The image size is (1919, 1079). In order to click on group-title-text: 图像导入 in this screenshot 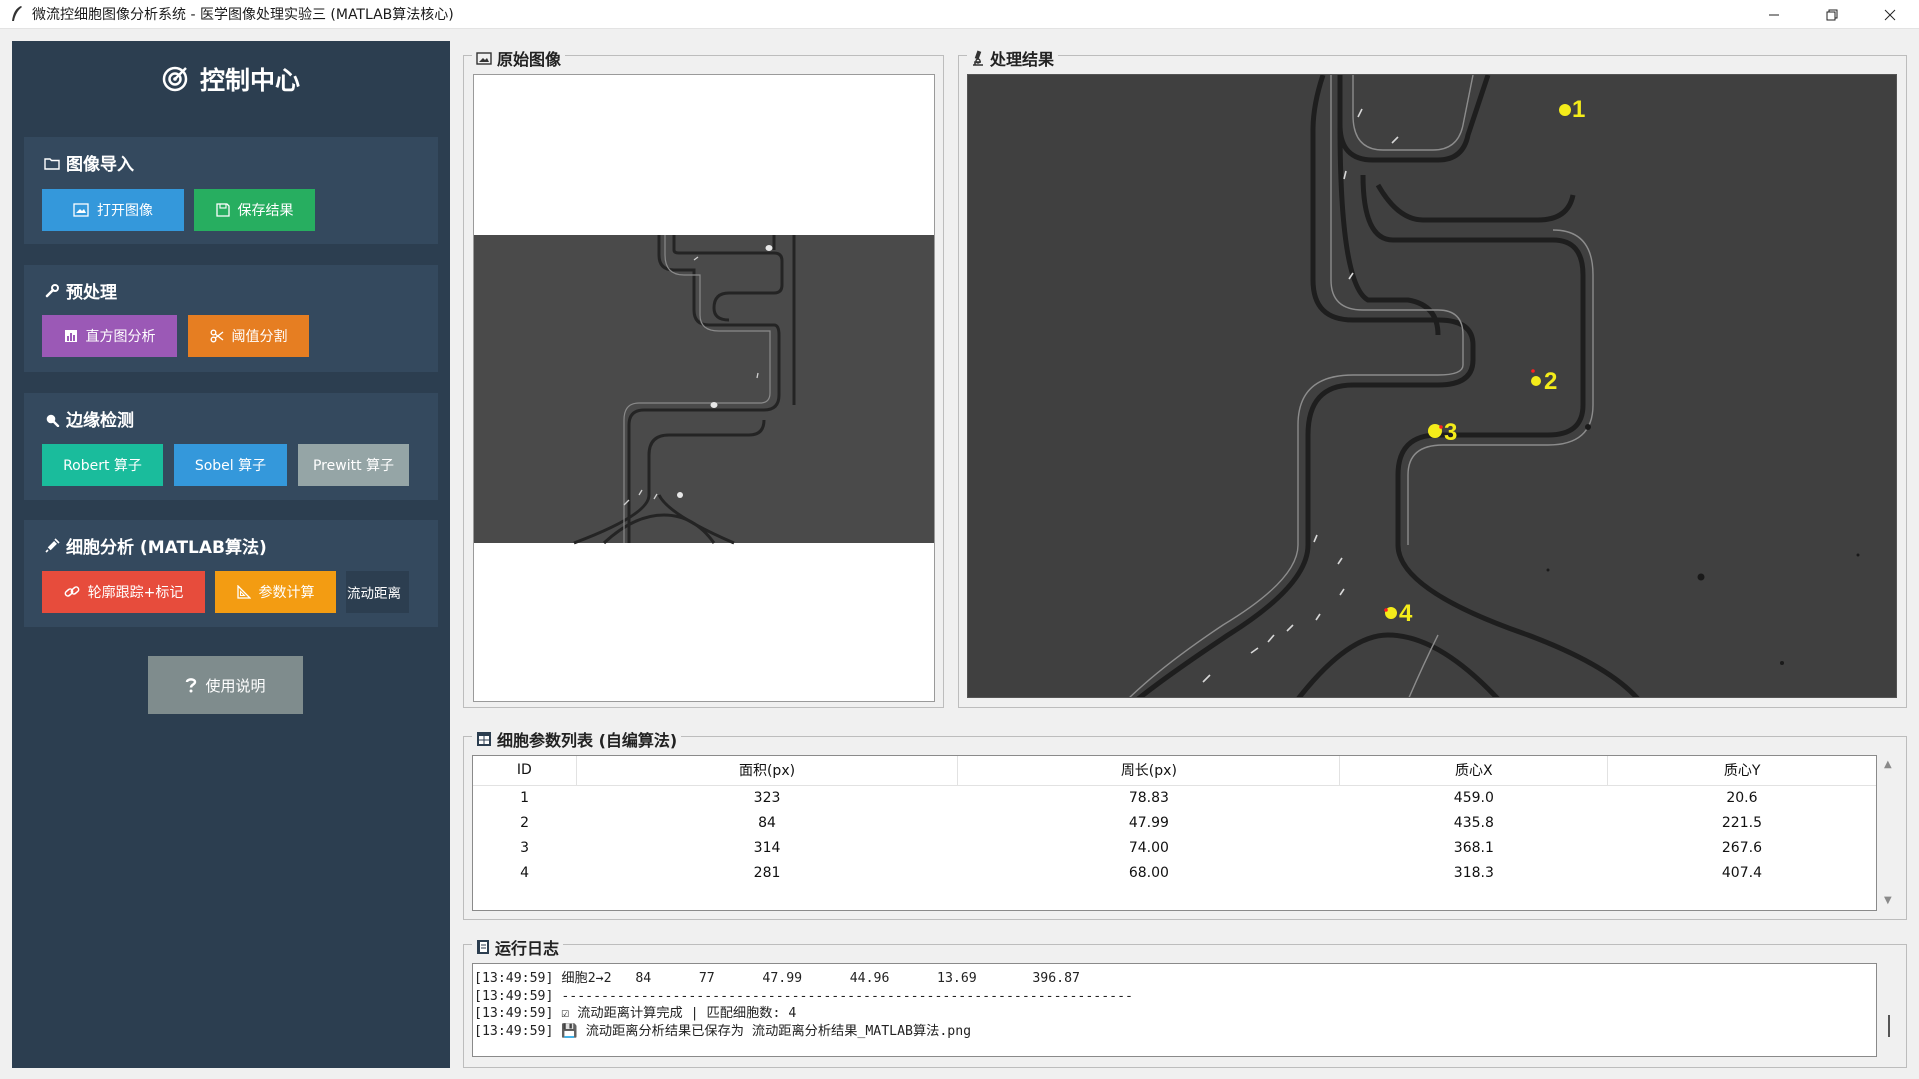, I will do `click(100, 165)`.